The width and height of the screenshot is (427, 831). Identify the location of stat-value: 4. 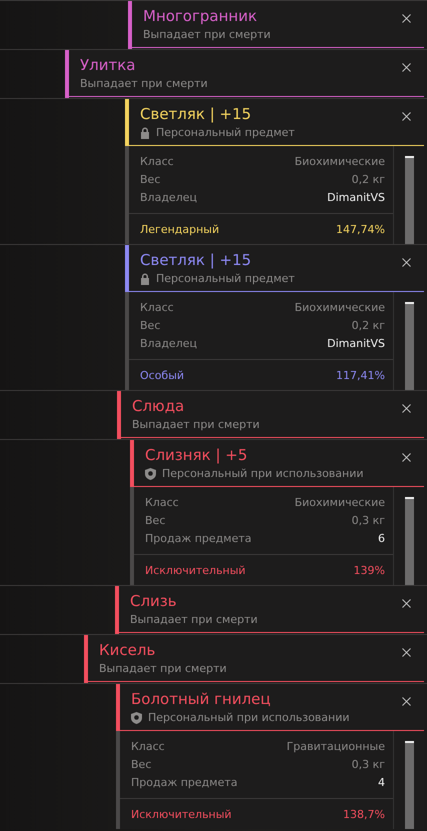
(381, 782).